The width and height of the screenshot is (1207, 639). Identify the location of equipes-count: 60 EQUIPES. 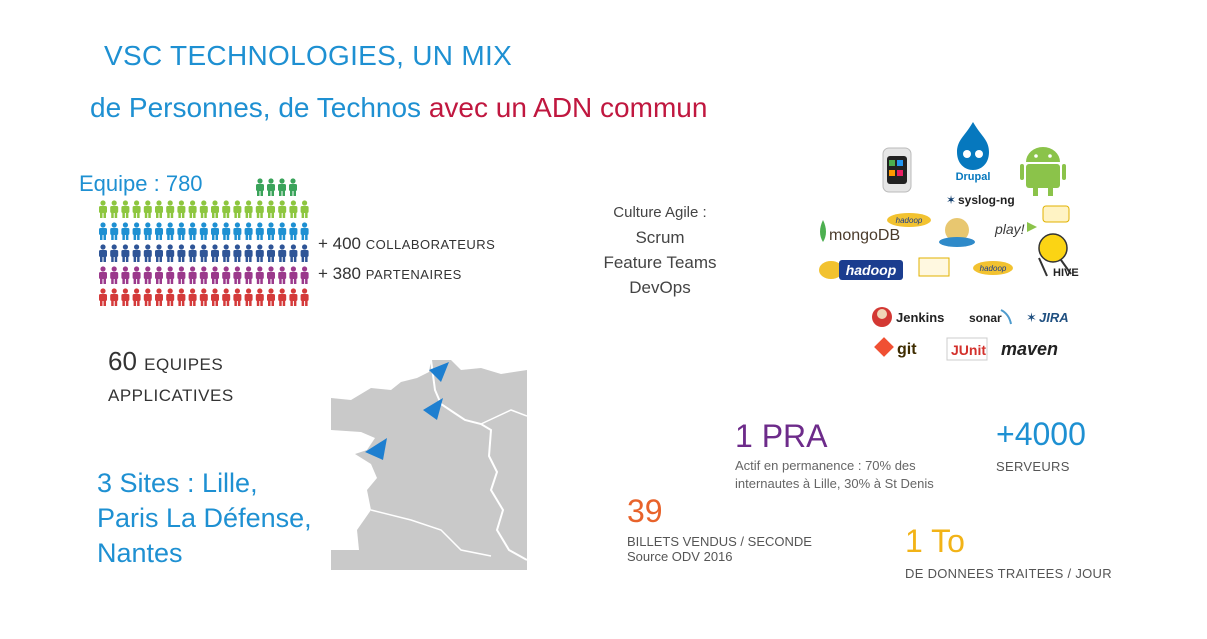
(165, 361).